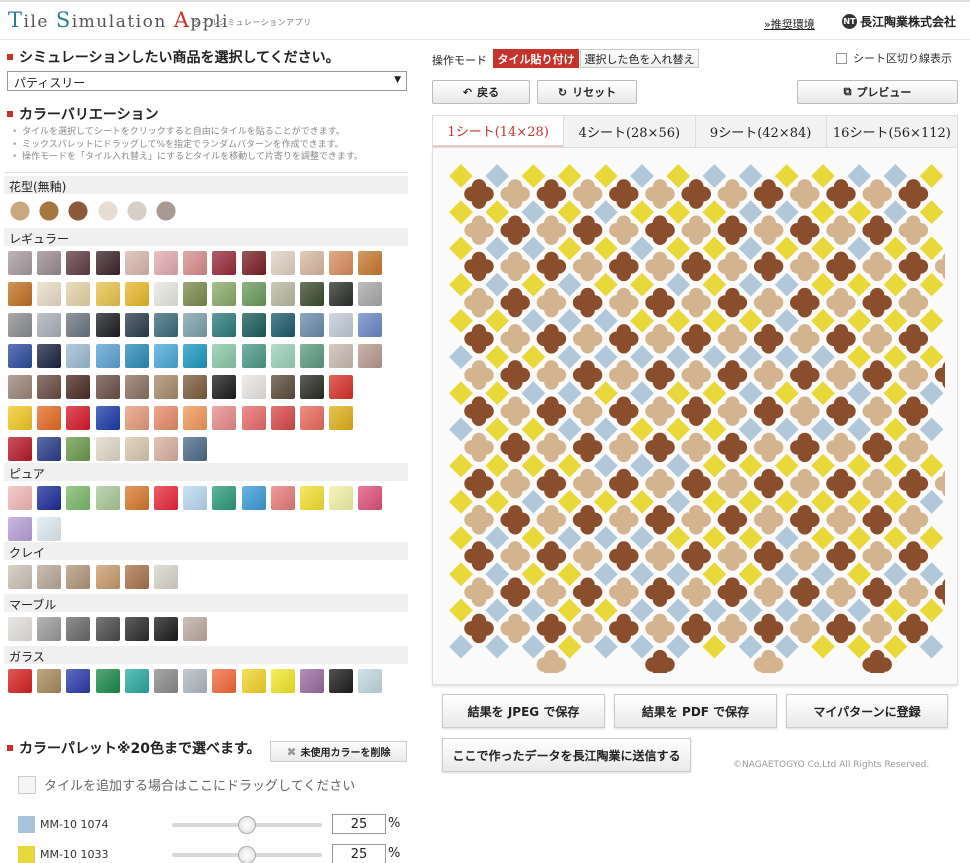 This screenshot has height=863, width=970. What do you see at coordinates (207, 81) in the screenshot?
I see `product-select: パティスリー ▼` at bounding box center [207, 81].